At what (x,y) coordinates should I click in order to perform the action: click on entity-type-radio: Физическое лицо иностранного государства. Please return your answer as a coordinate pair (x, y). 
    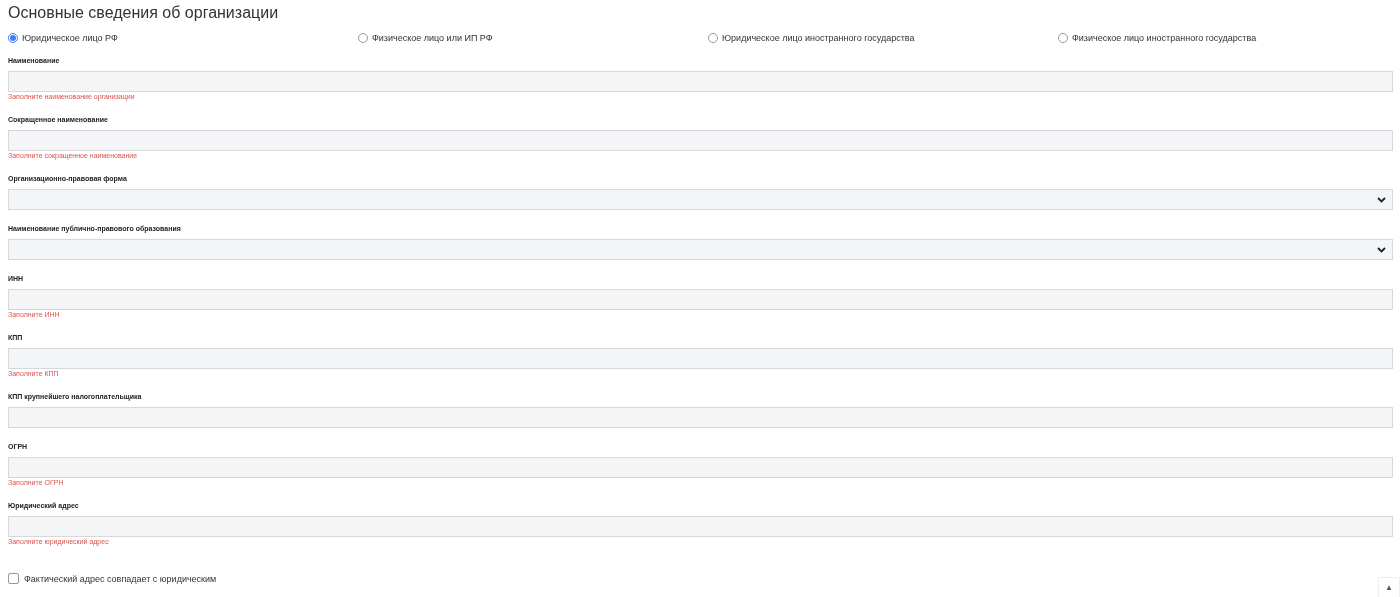
    Looking at the image, I should click on (1157, 38).